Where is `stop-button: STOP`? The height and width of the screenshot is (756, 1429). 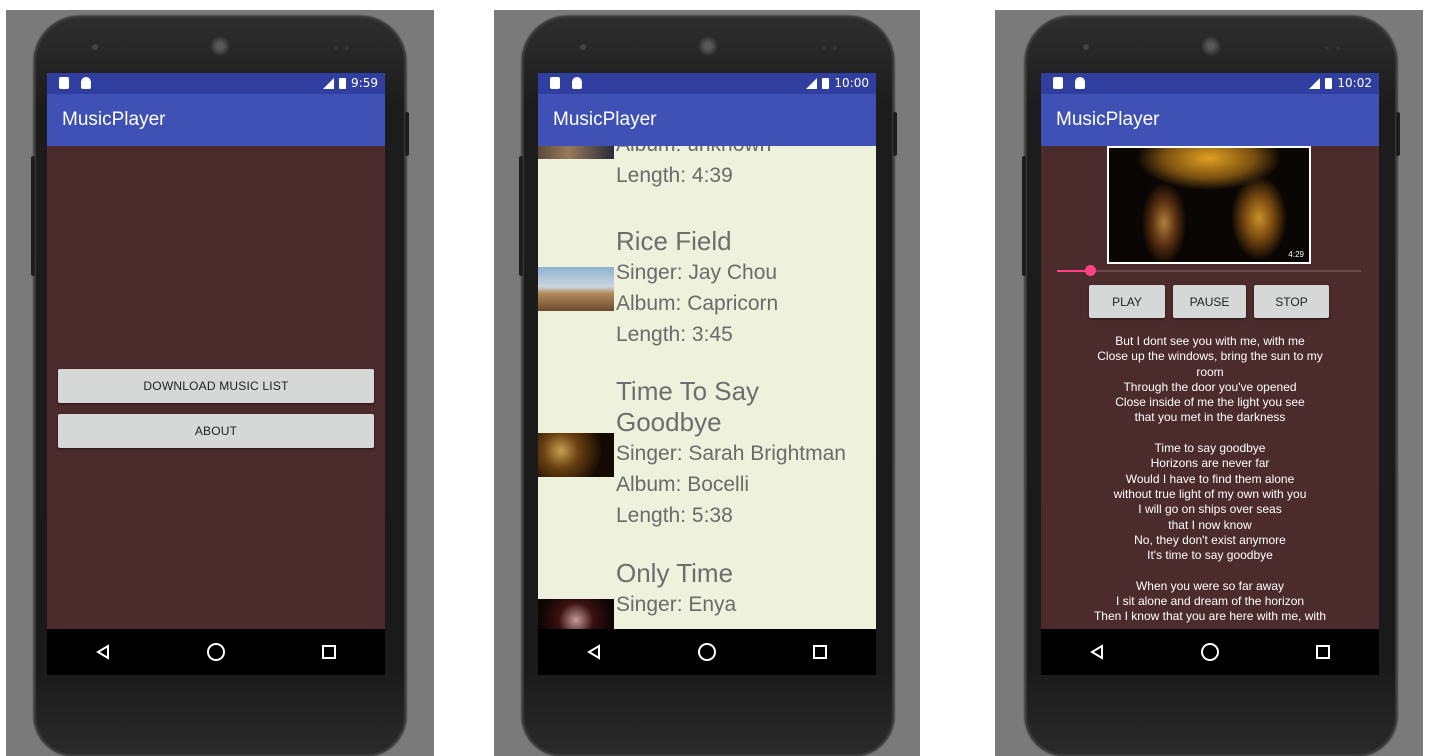
stop-button: STOP is located at coordinates (1291, 301).